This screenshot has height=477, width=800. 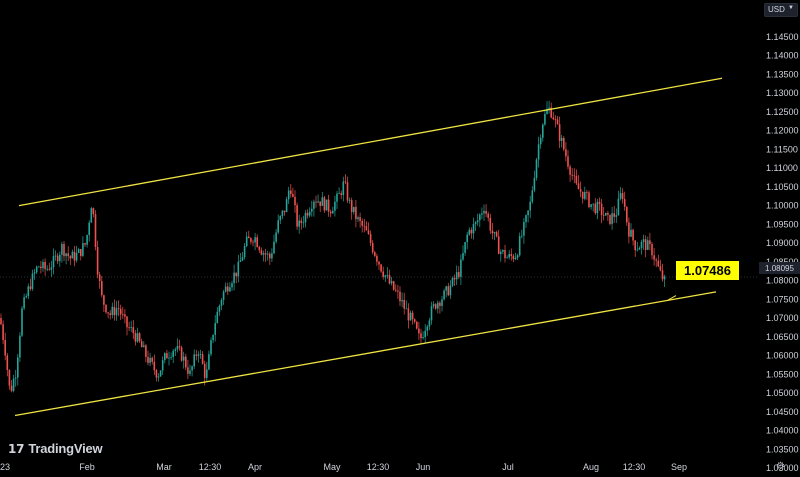 I want to click on tradingview-logo-text: TradingView, so click(x=65, y=448).